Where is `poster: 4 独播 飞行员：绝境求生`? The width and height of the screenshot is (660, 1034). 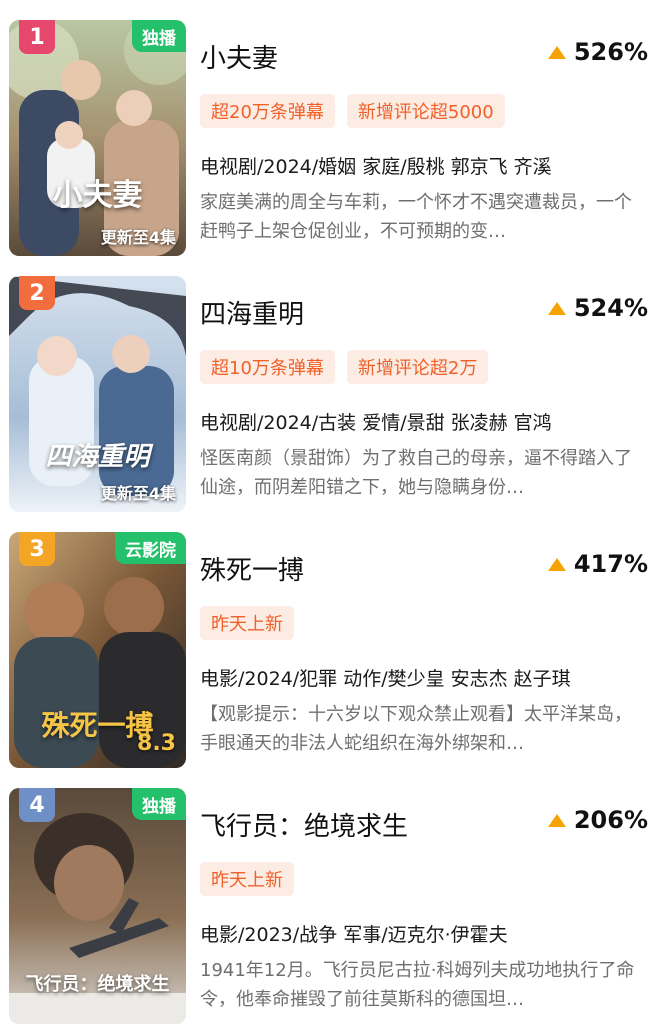 poster: 4 独播 飞行员：绝境求生 is located at coordinates (97, 906).